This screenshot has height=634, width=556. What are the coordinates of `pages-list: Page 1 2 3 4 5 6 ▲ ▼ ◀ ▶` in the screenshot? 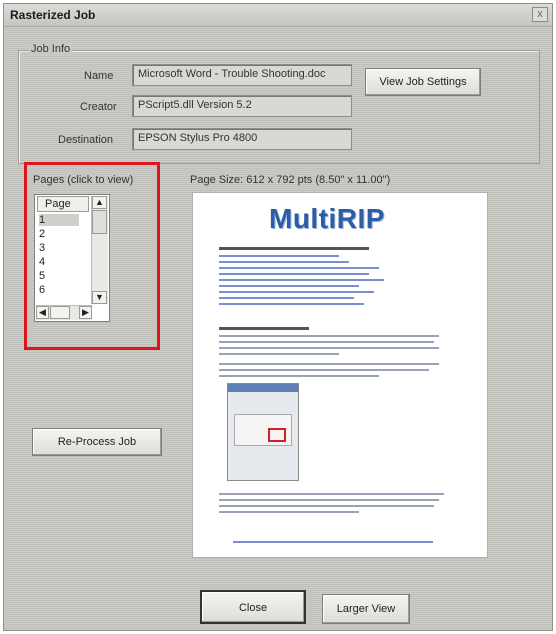 It's located at (72, 258).